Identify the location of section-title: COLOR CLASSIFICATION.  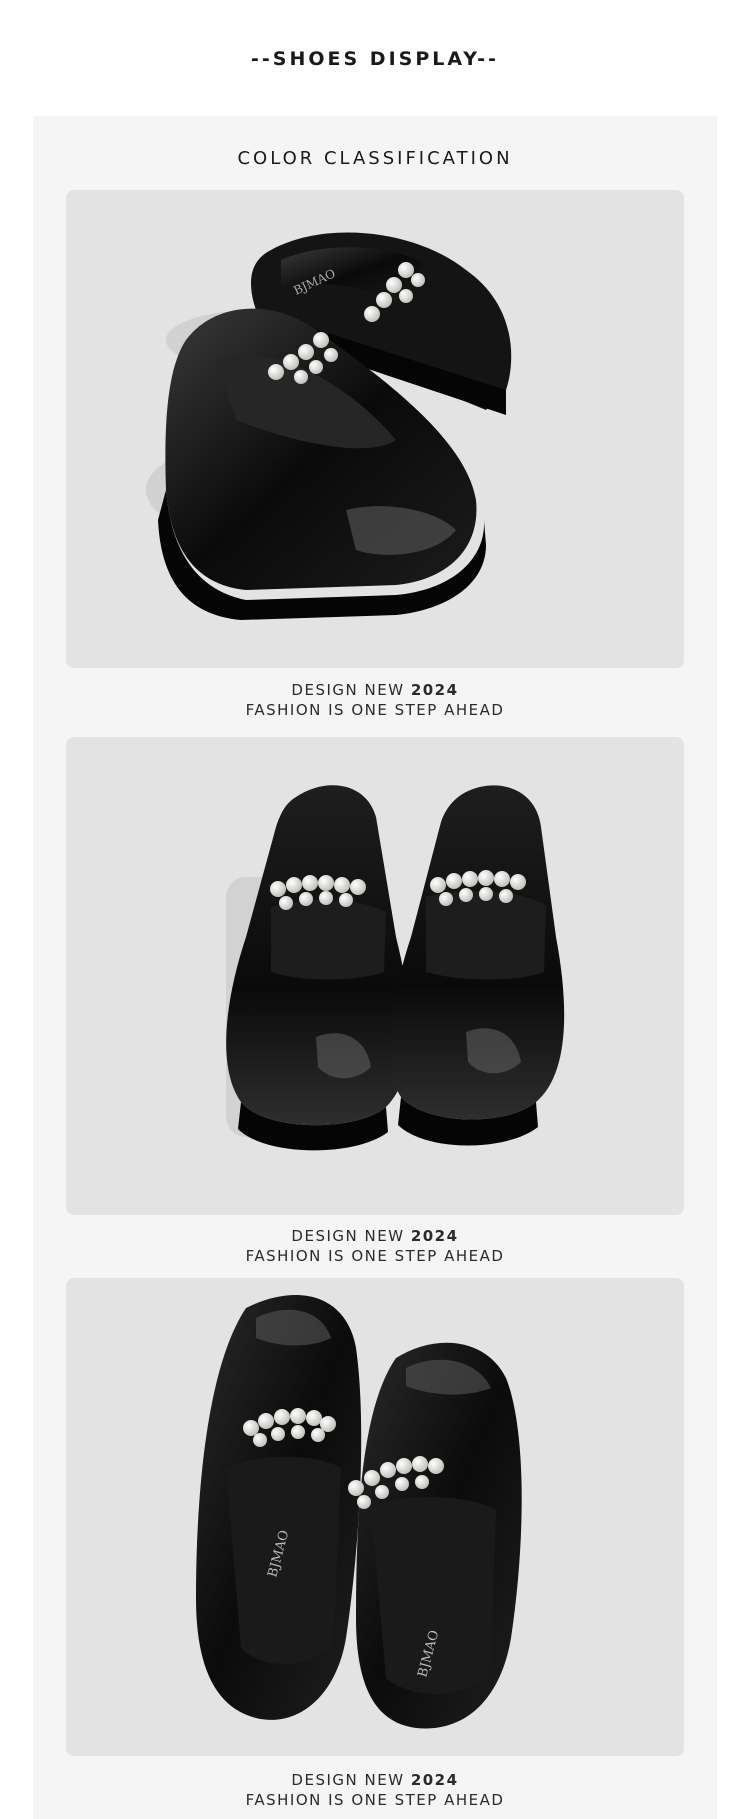
(375, 158).